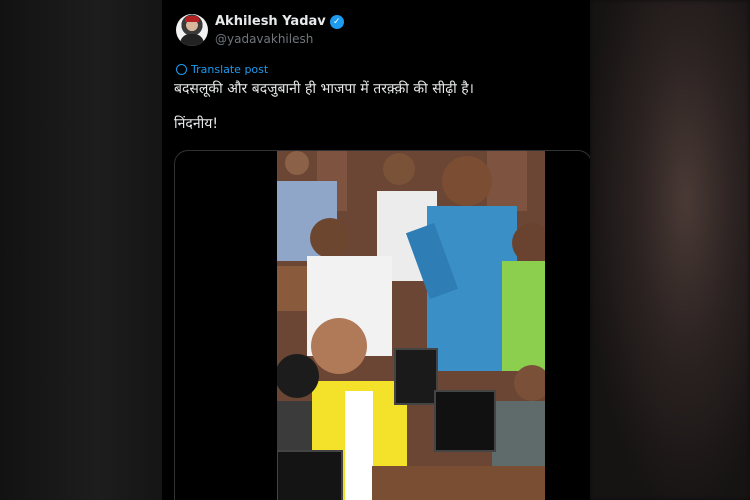  I want to click on avatar, so click(192, 30).